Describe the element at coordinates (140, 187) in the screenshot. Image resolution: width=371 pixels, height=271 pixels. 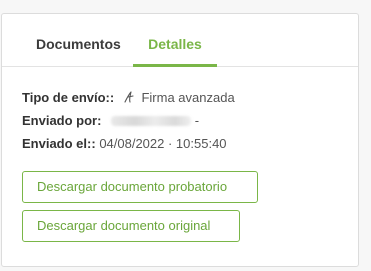
I see `download-proof-button: Descargar documento probatorio` at that location.